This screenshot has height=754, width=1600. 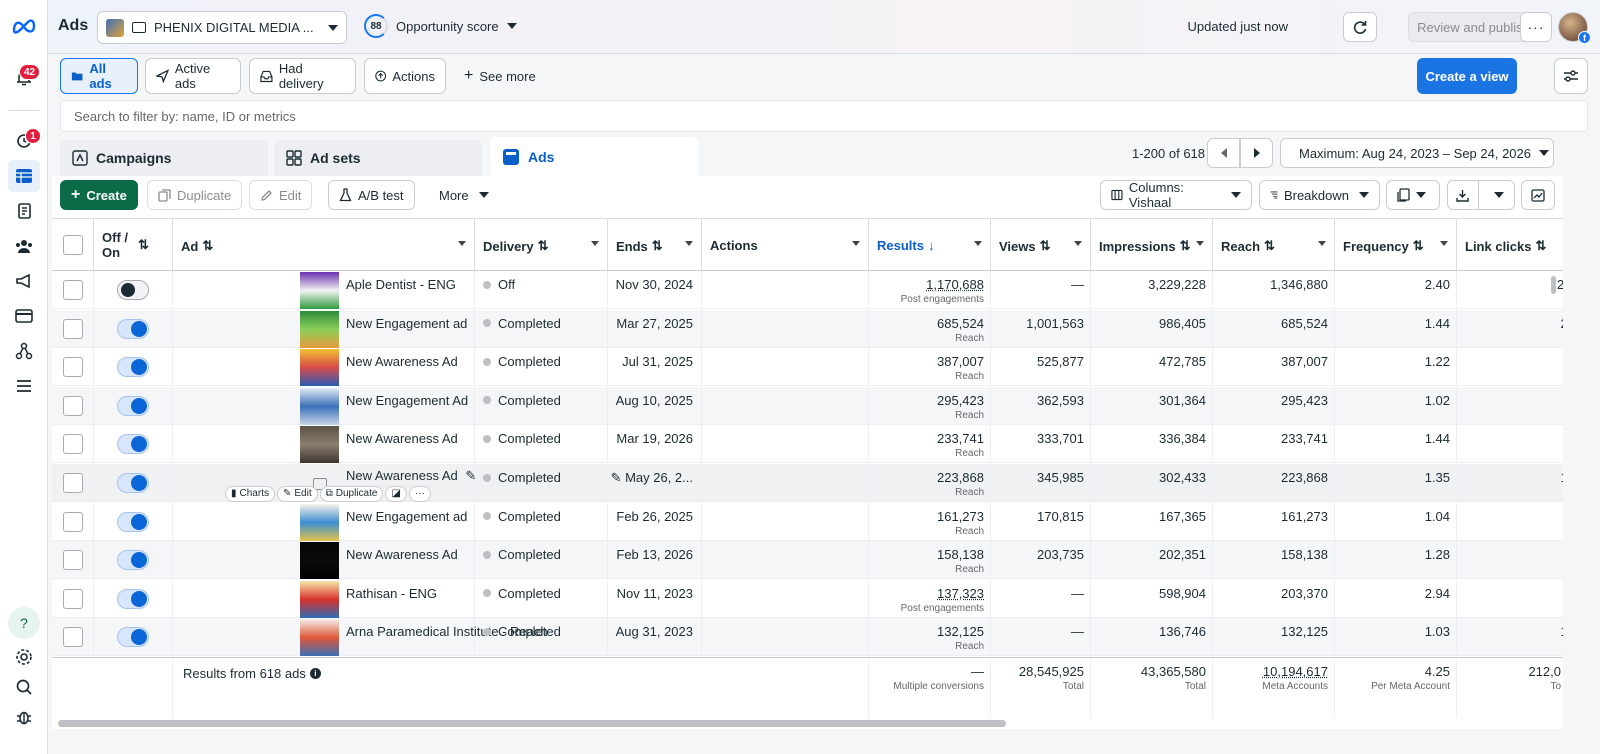 What do you see at coordinates (324, 244) in the screenshot?
I see `header-ad: Ad ⇅` at bounding box center [324, 244].